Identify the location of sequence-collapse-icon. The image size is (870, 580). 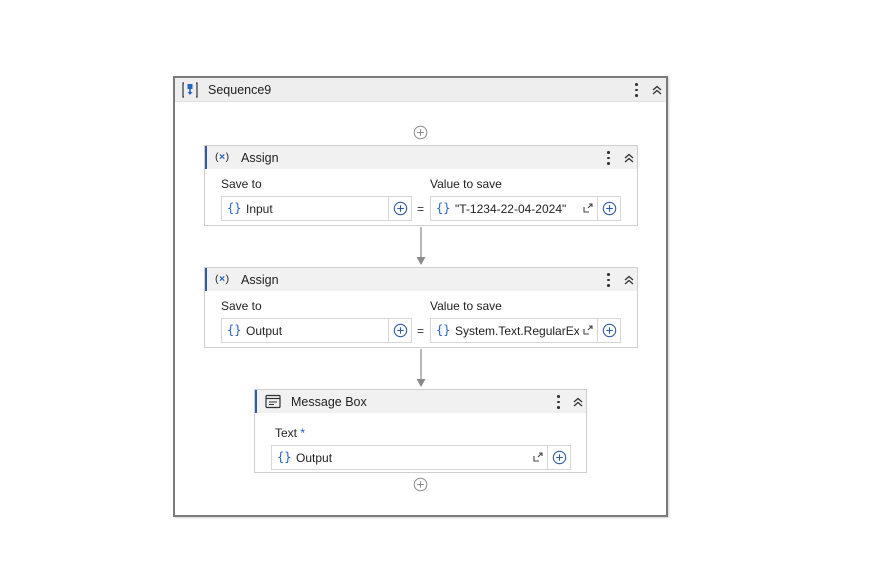
(657, 90).